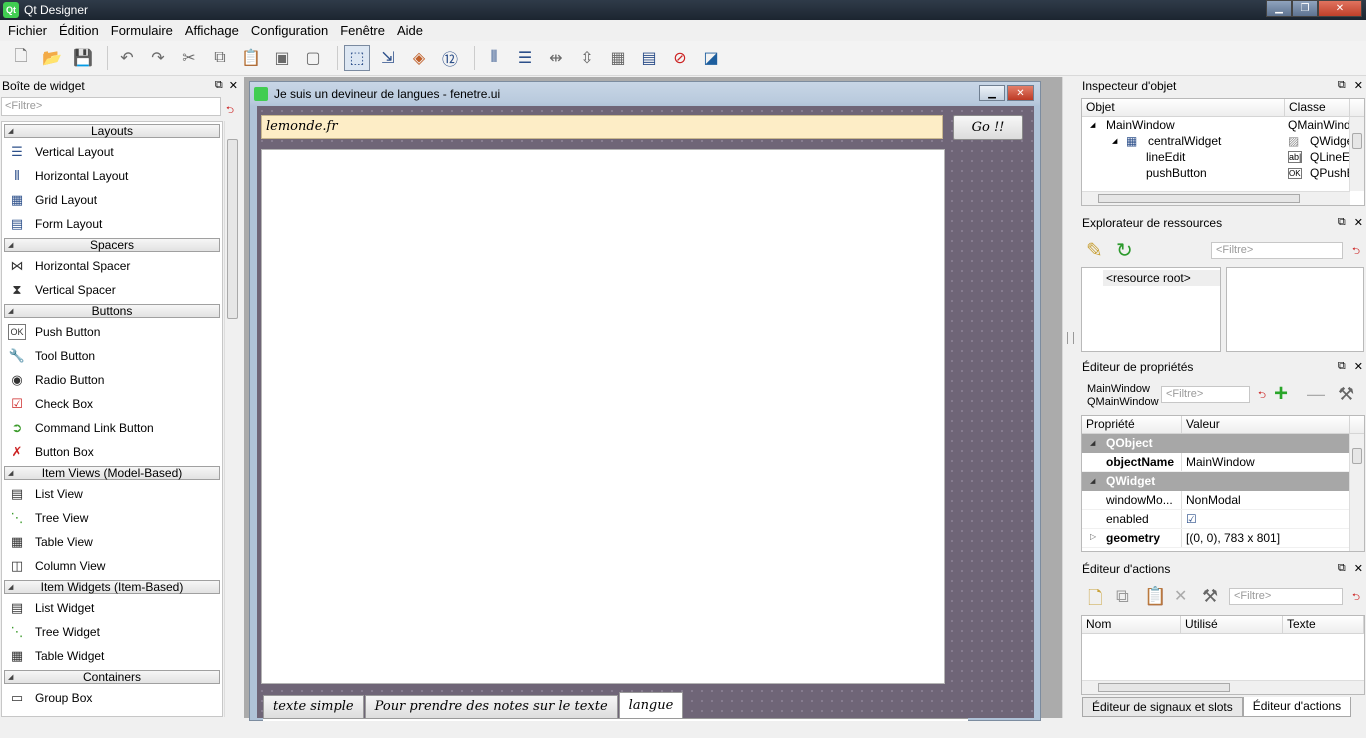 The height and width of the screenshot is (738, 1366). What do you see at coordinates (1356, 154) in the screenshot?
I see `object-tree-vscroll` at bounding box center [1356, 154].